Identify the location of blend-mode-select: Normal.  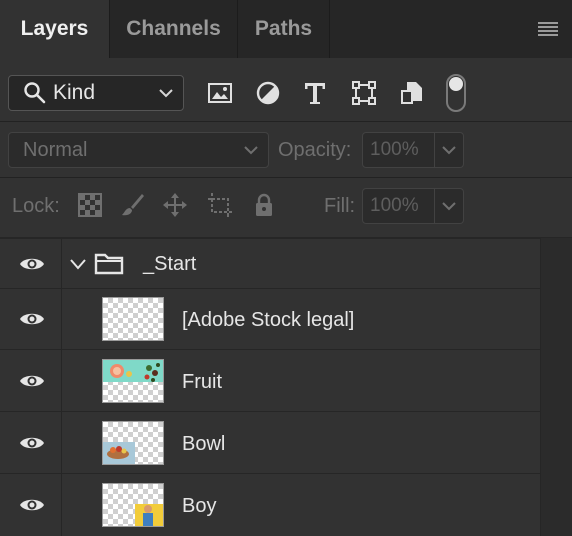
(138, 150).